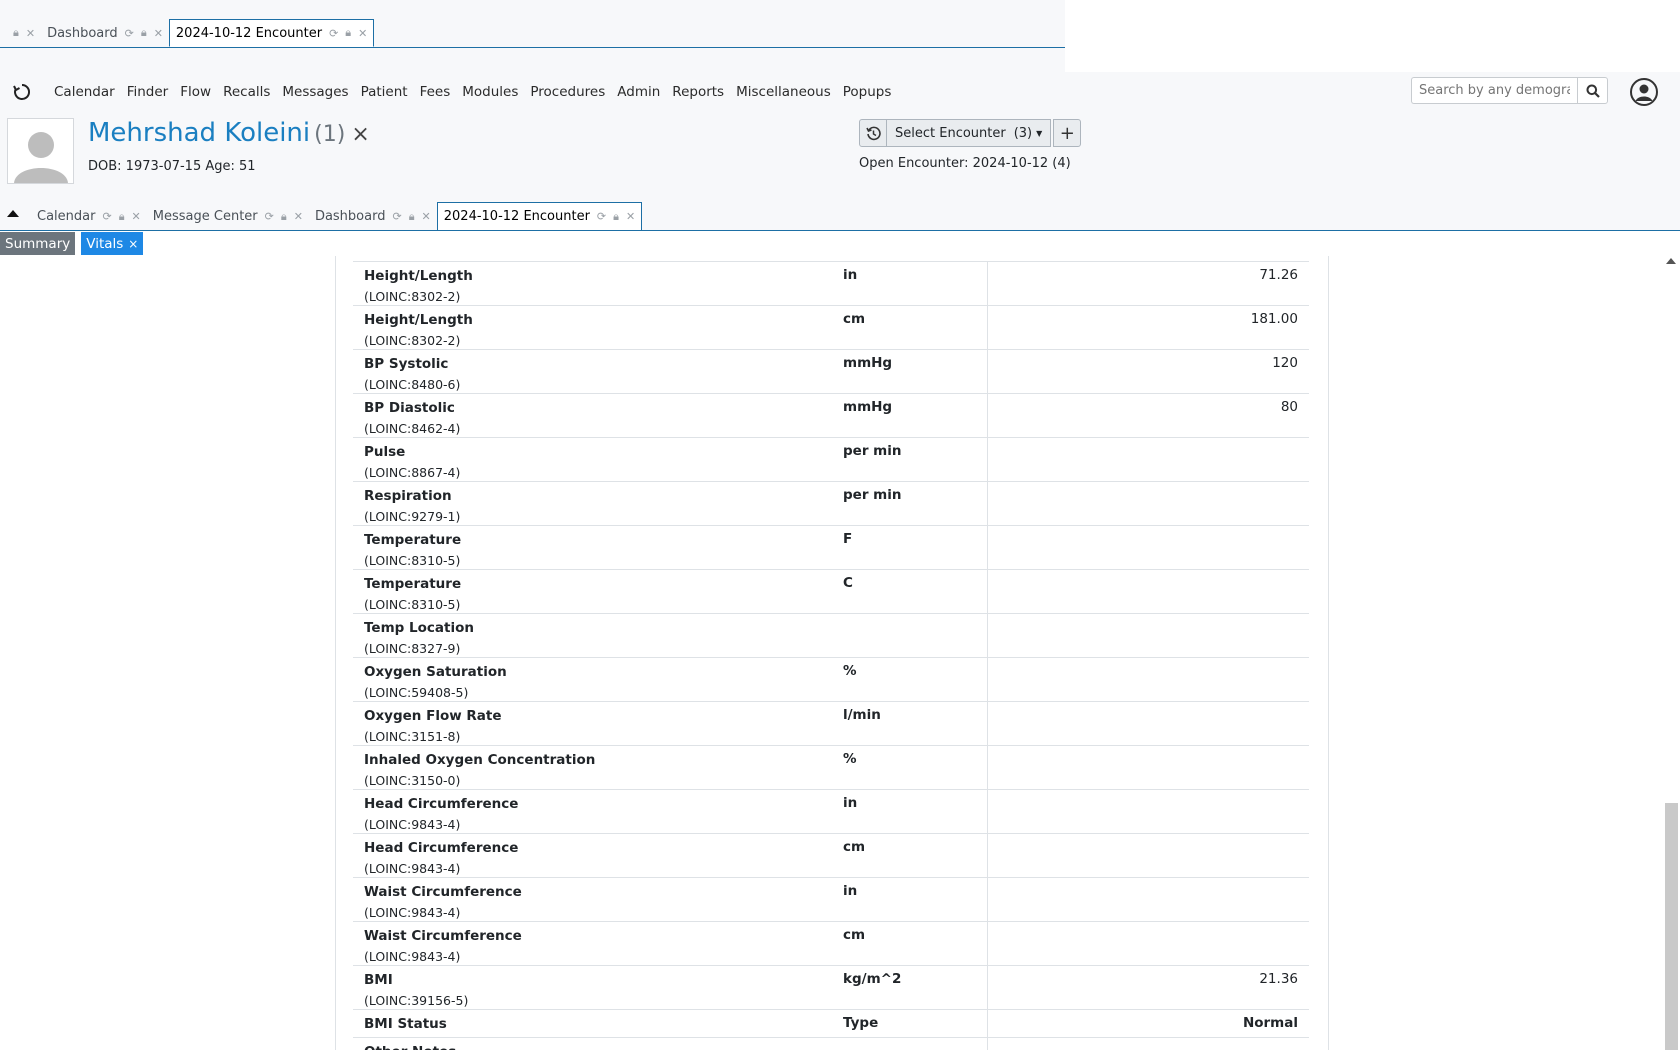  What do you see at coordinates (593, 1046) in the screenshot?
I see `other-notes-label: Other Notes` at bounding box center [593, 1046].